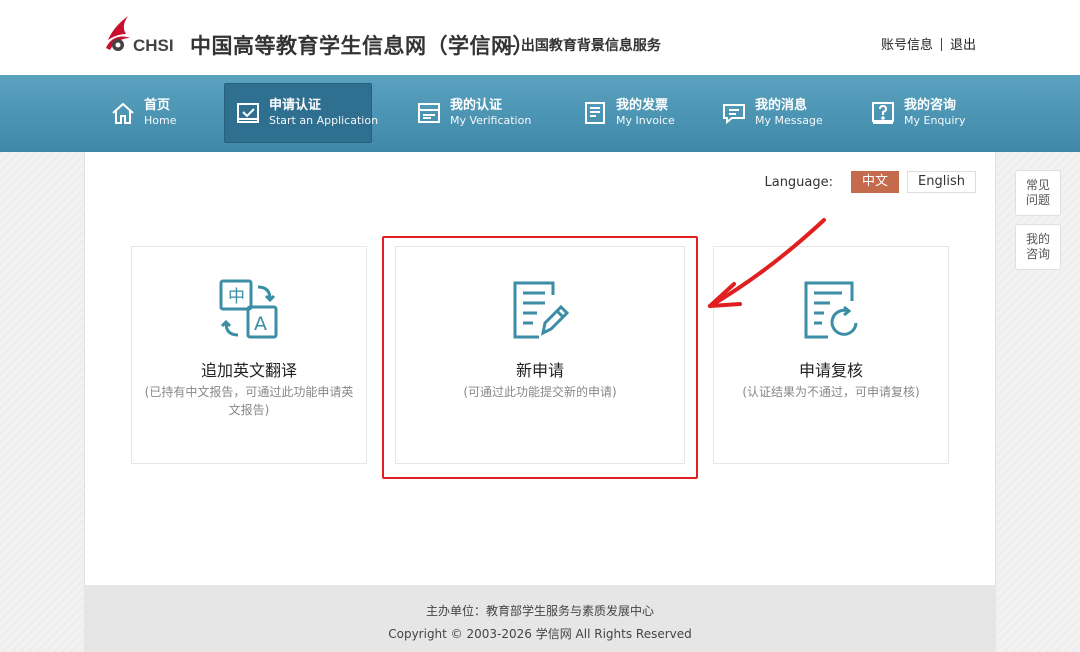 This screenshot has width=1080, height=652. I want to click on translate-icon: 中 A, so click(248, 309).